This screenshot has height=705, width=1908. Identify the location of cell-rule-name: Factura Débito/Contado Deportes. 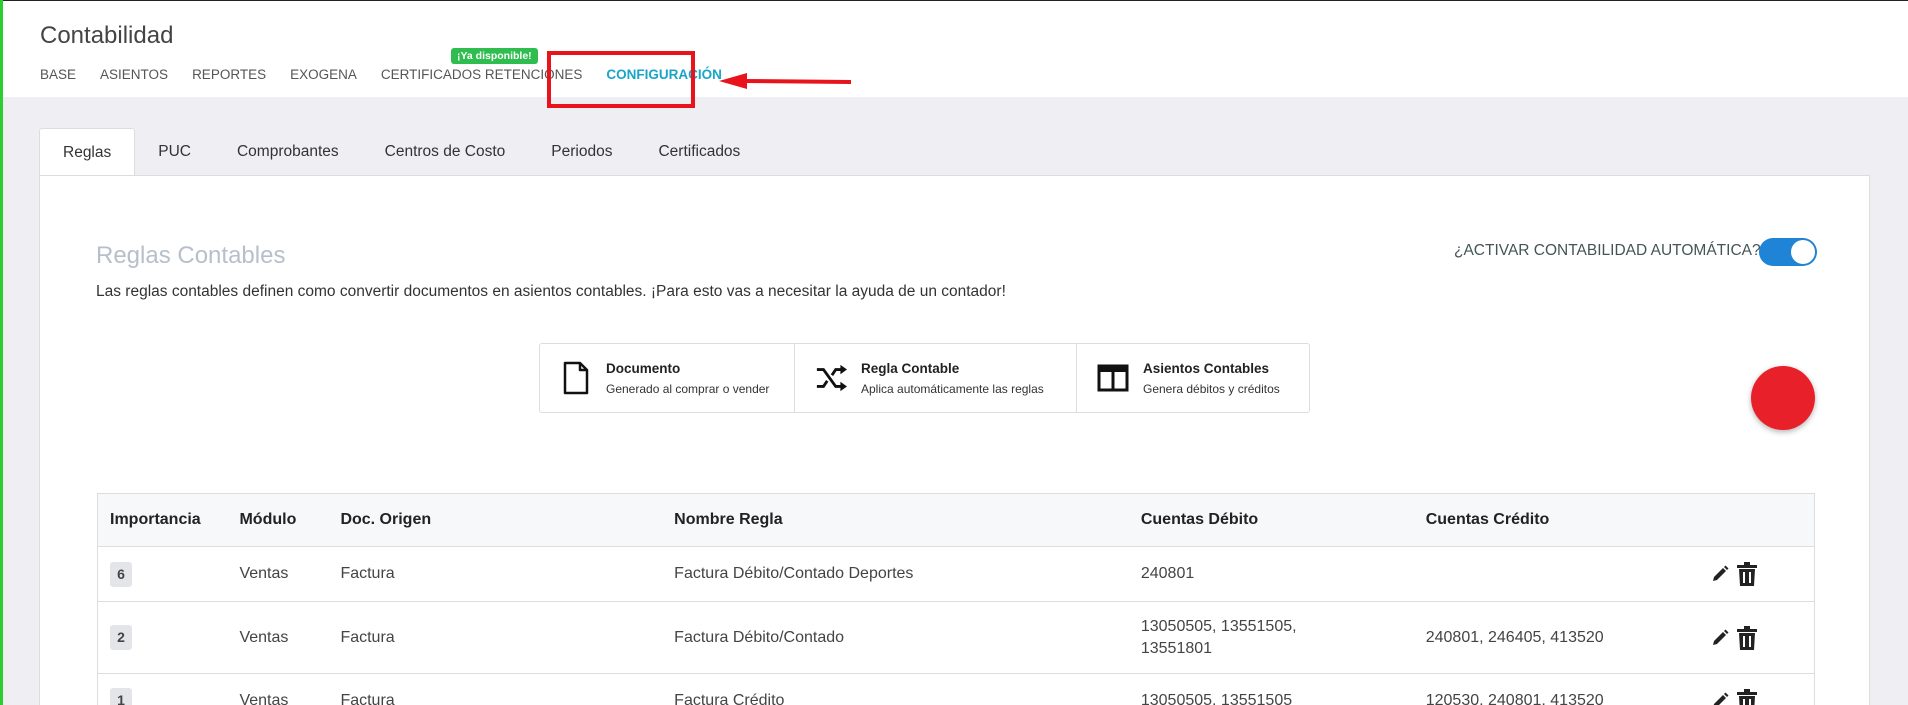
(895, 574).